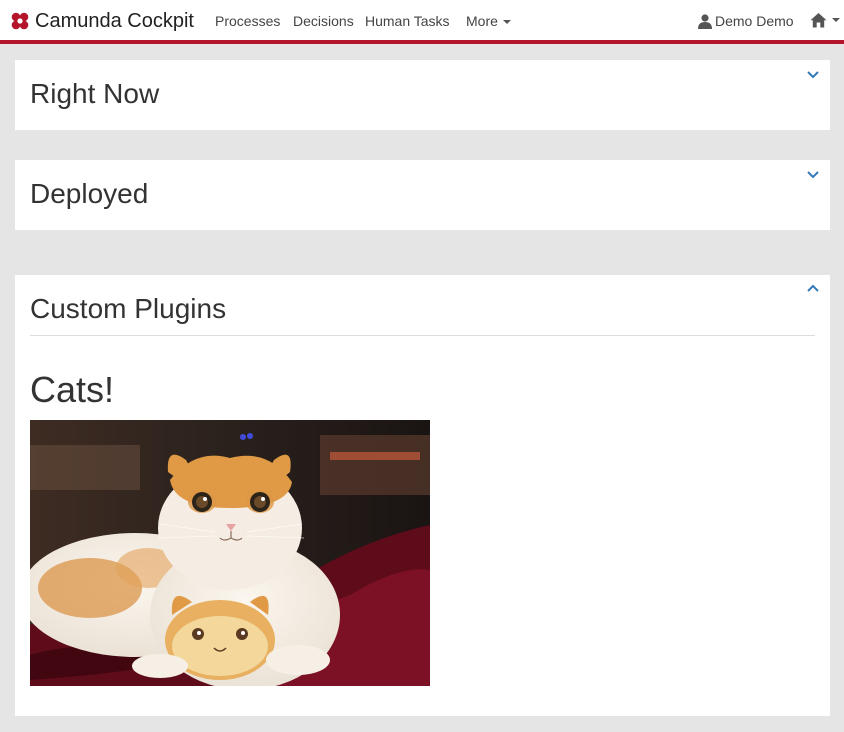  What do you see at coordinates (422, 195) in the screenshot?
I see `panel-deployed: Deployed` at bounding box center [422, 195].